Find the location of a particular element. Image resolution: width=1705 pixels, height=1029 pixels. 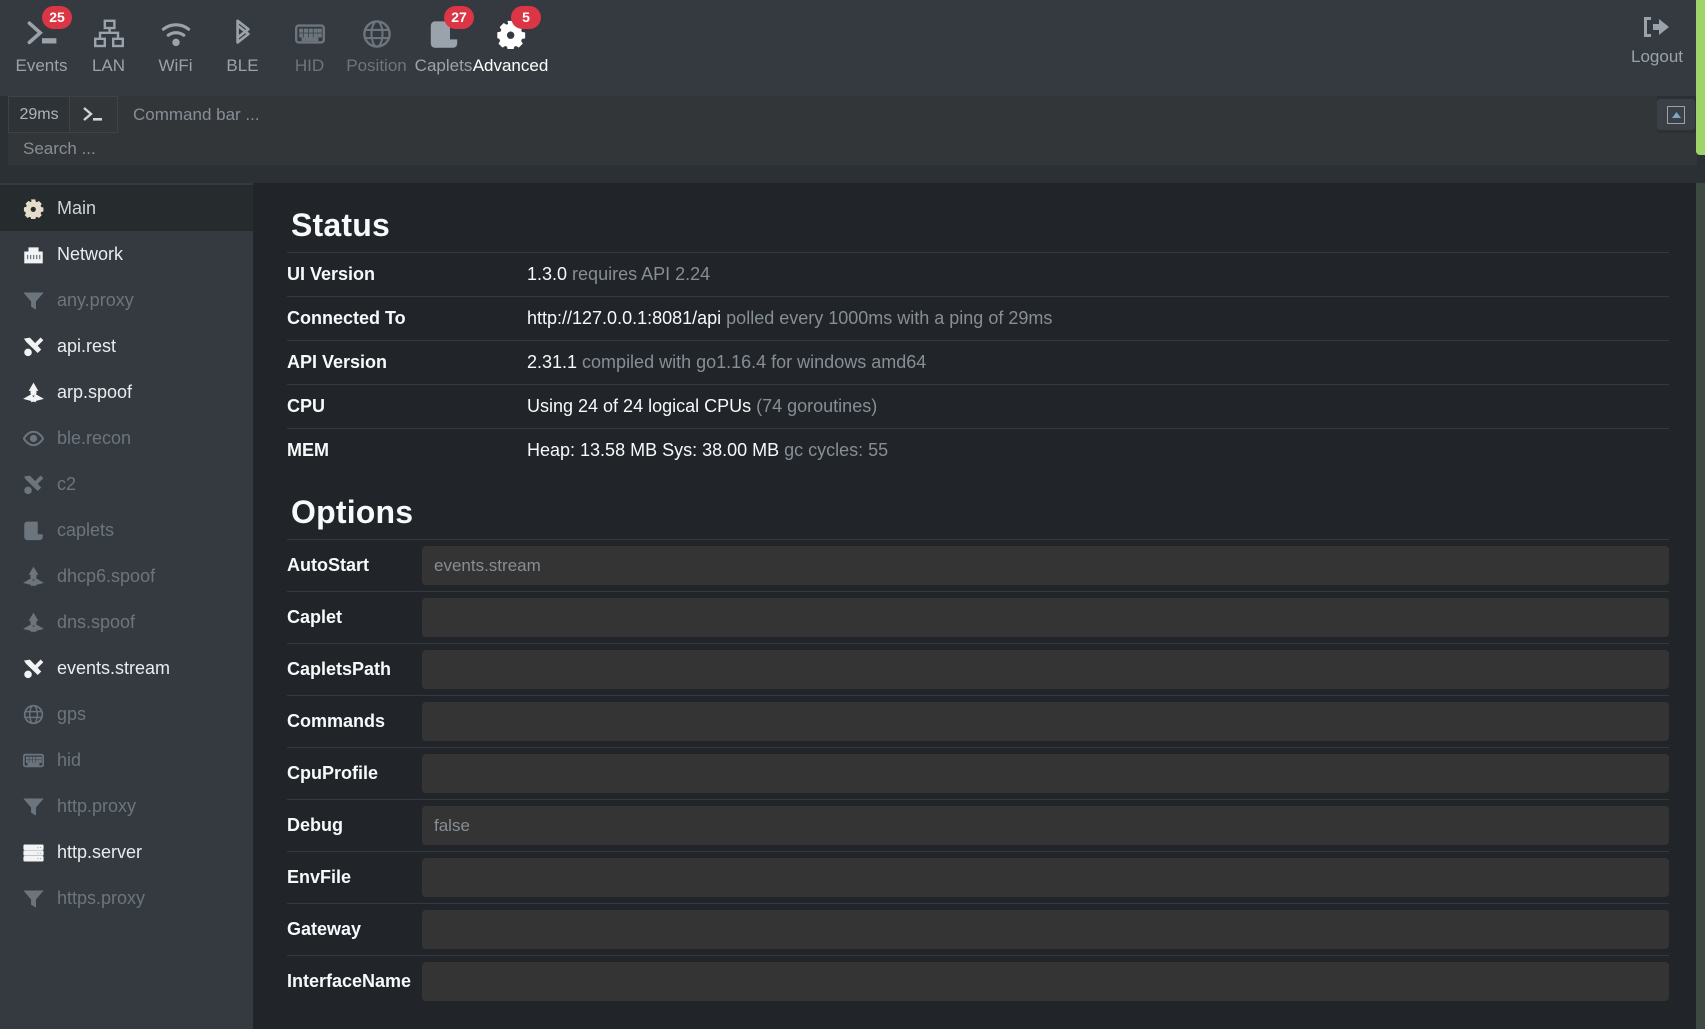

bluetooth-icon is located at coordinates (243, 34).